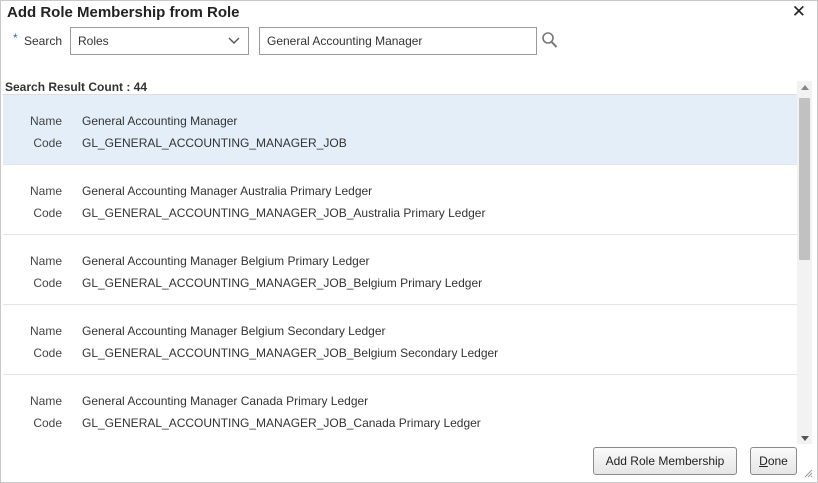  What do you see at coordinates (804, 262) in the screenshot?
I see `results-scrollbar` at bounding box center [804, 262].